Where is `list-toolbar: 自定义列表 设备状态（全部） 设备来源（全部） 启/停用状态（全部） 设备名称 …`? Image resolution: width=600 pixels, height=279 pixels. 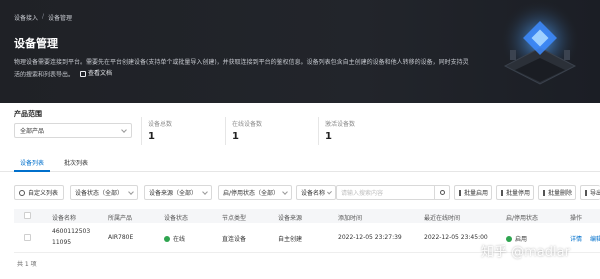
list-toolbar: 自定义列表 设备状态（全部） 设备来源（全部） 启/停用状态（全部） 设备名称 … is located at coordinates (300, 193).